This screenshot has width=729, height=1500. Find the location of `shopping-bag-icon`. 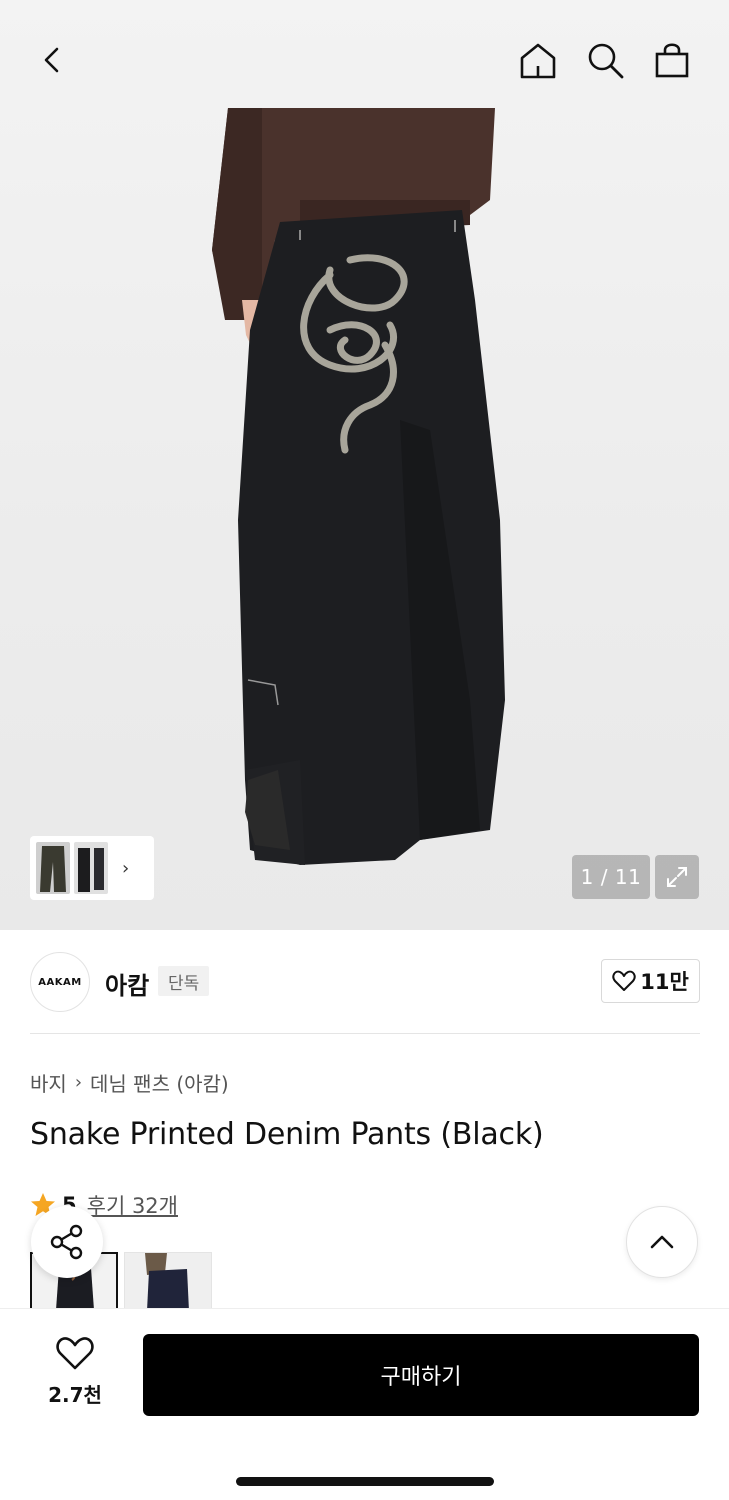

shopping-bag-icon is located at coordinates (672, 60).